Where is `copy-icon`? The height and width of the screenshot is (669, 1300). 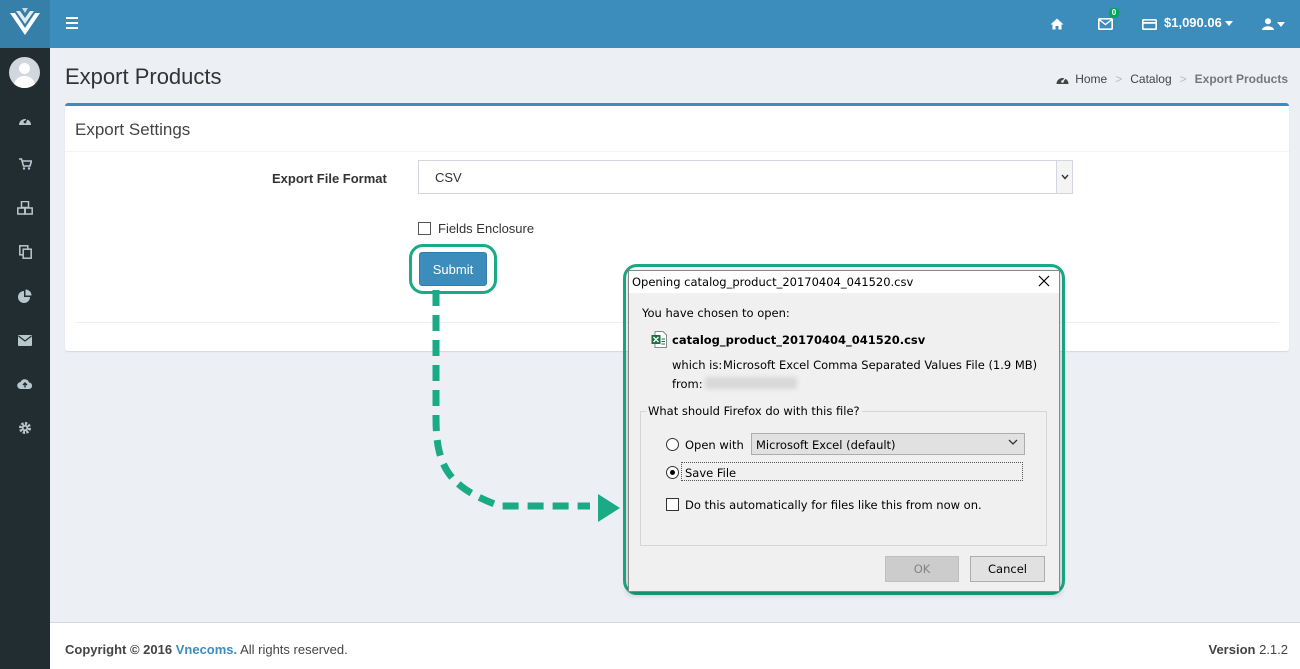 copy-icon is located at coordinates (25, 252).